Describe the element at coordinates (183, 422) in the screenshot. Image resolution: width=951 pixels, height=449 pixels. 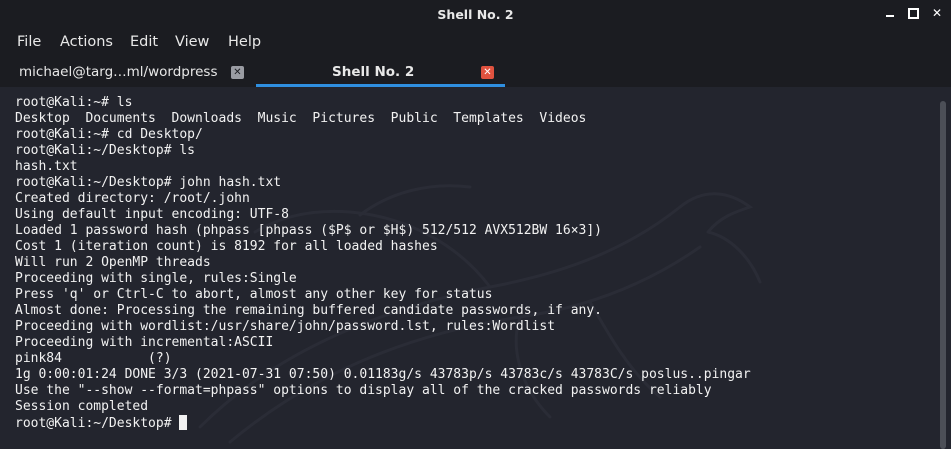
I see `text-cursor` at that location.